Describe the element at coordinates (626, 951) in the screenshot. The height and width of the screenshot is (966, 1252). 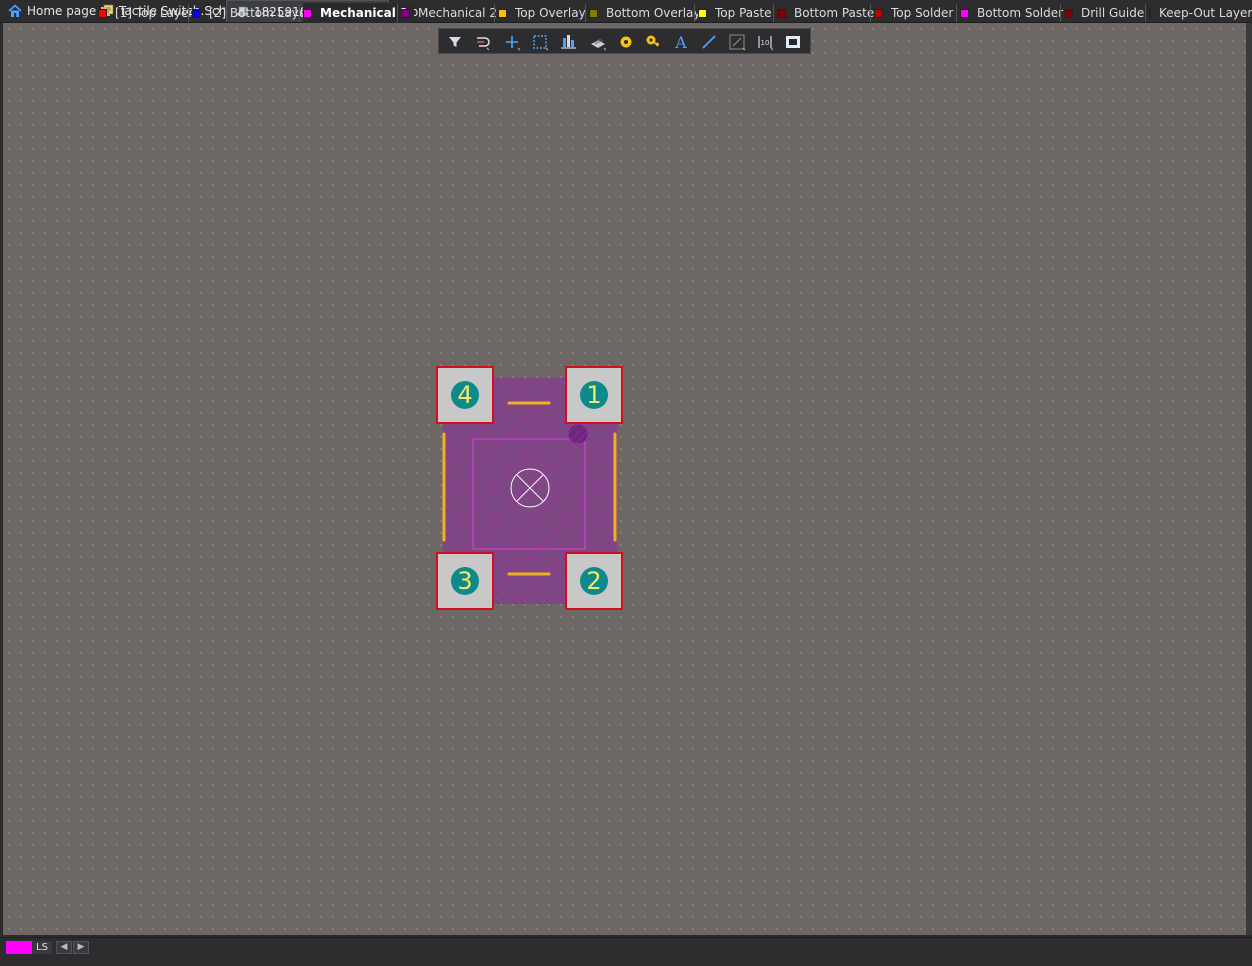
I see `layer-tab-bar` at that location.